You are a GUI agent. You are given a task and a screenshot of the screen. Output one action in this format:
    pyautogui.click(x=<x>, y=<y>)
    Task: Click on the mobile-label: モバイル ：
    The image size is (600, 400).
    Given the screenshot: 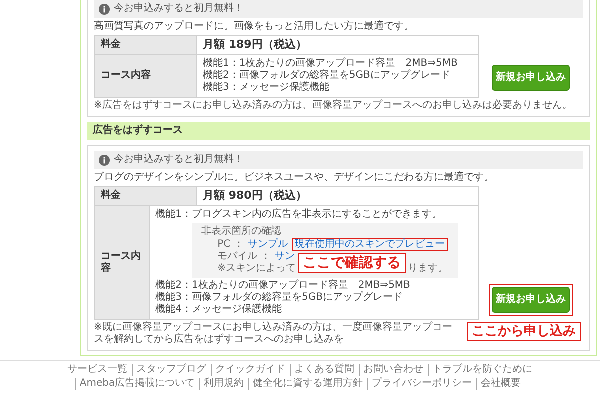 What is the action you would take?
    pyautogui.click(x=244, y=257)
    